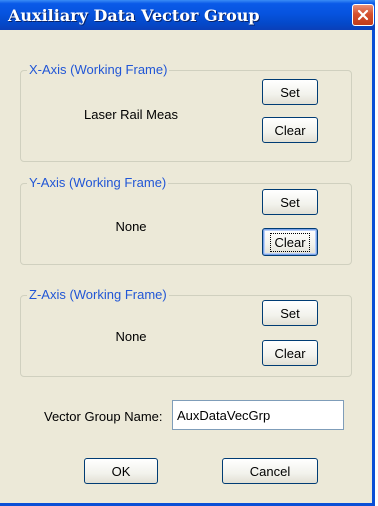 The image size is (378, 506). Describe the element at coordinates (98, 294) in the screenshot. I see `z-axis-legend: Z-Axis (Working Frame)` at that location.